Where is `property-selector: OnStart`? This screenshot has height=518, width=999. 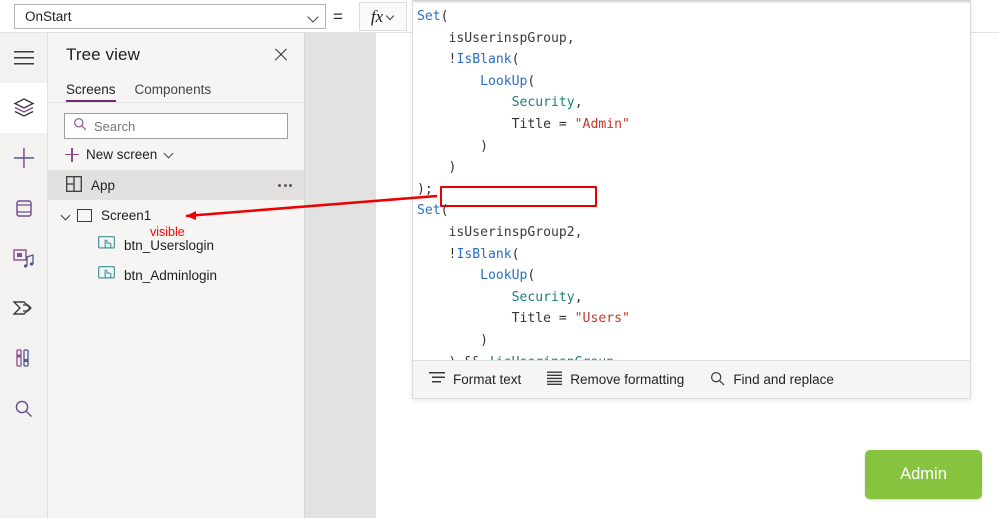
property-selector: OnStart is located at coordinates (170, 16).